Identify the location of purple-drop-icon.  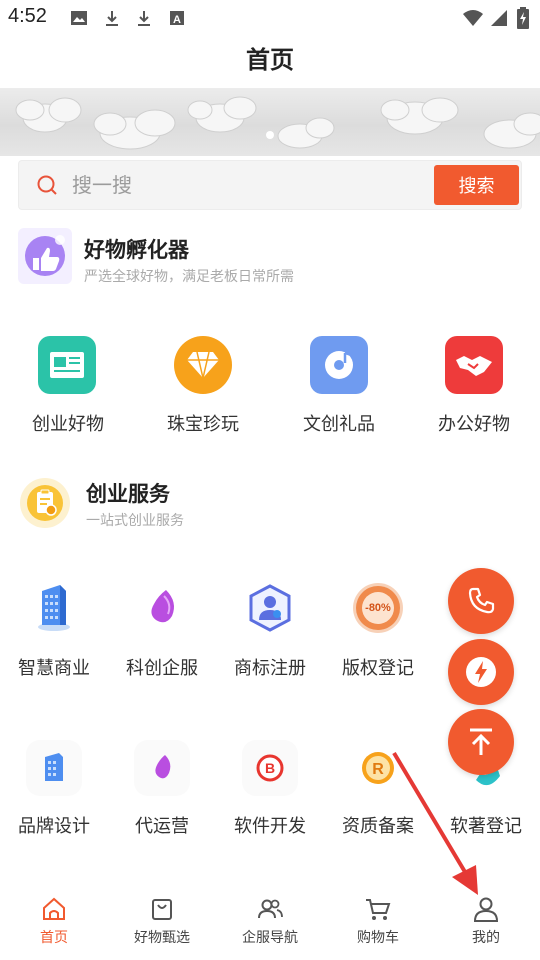
(162, 608).